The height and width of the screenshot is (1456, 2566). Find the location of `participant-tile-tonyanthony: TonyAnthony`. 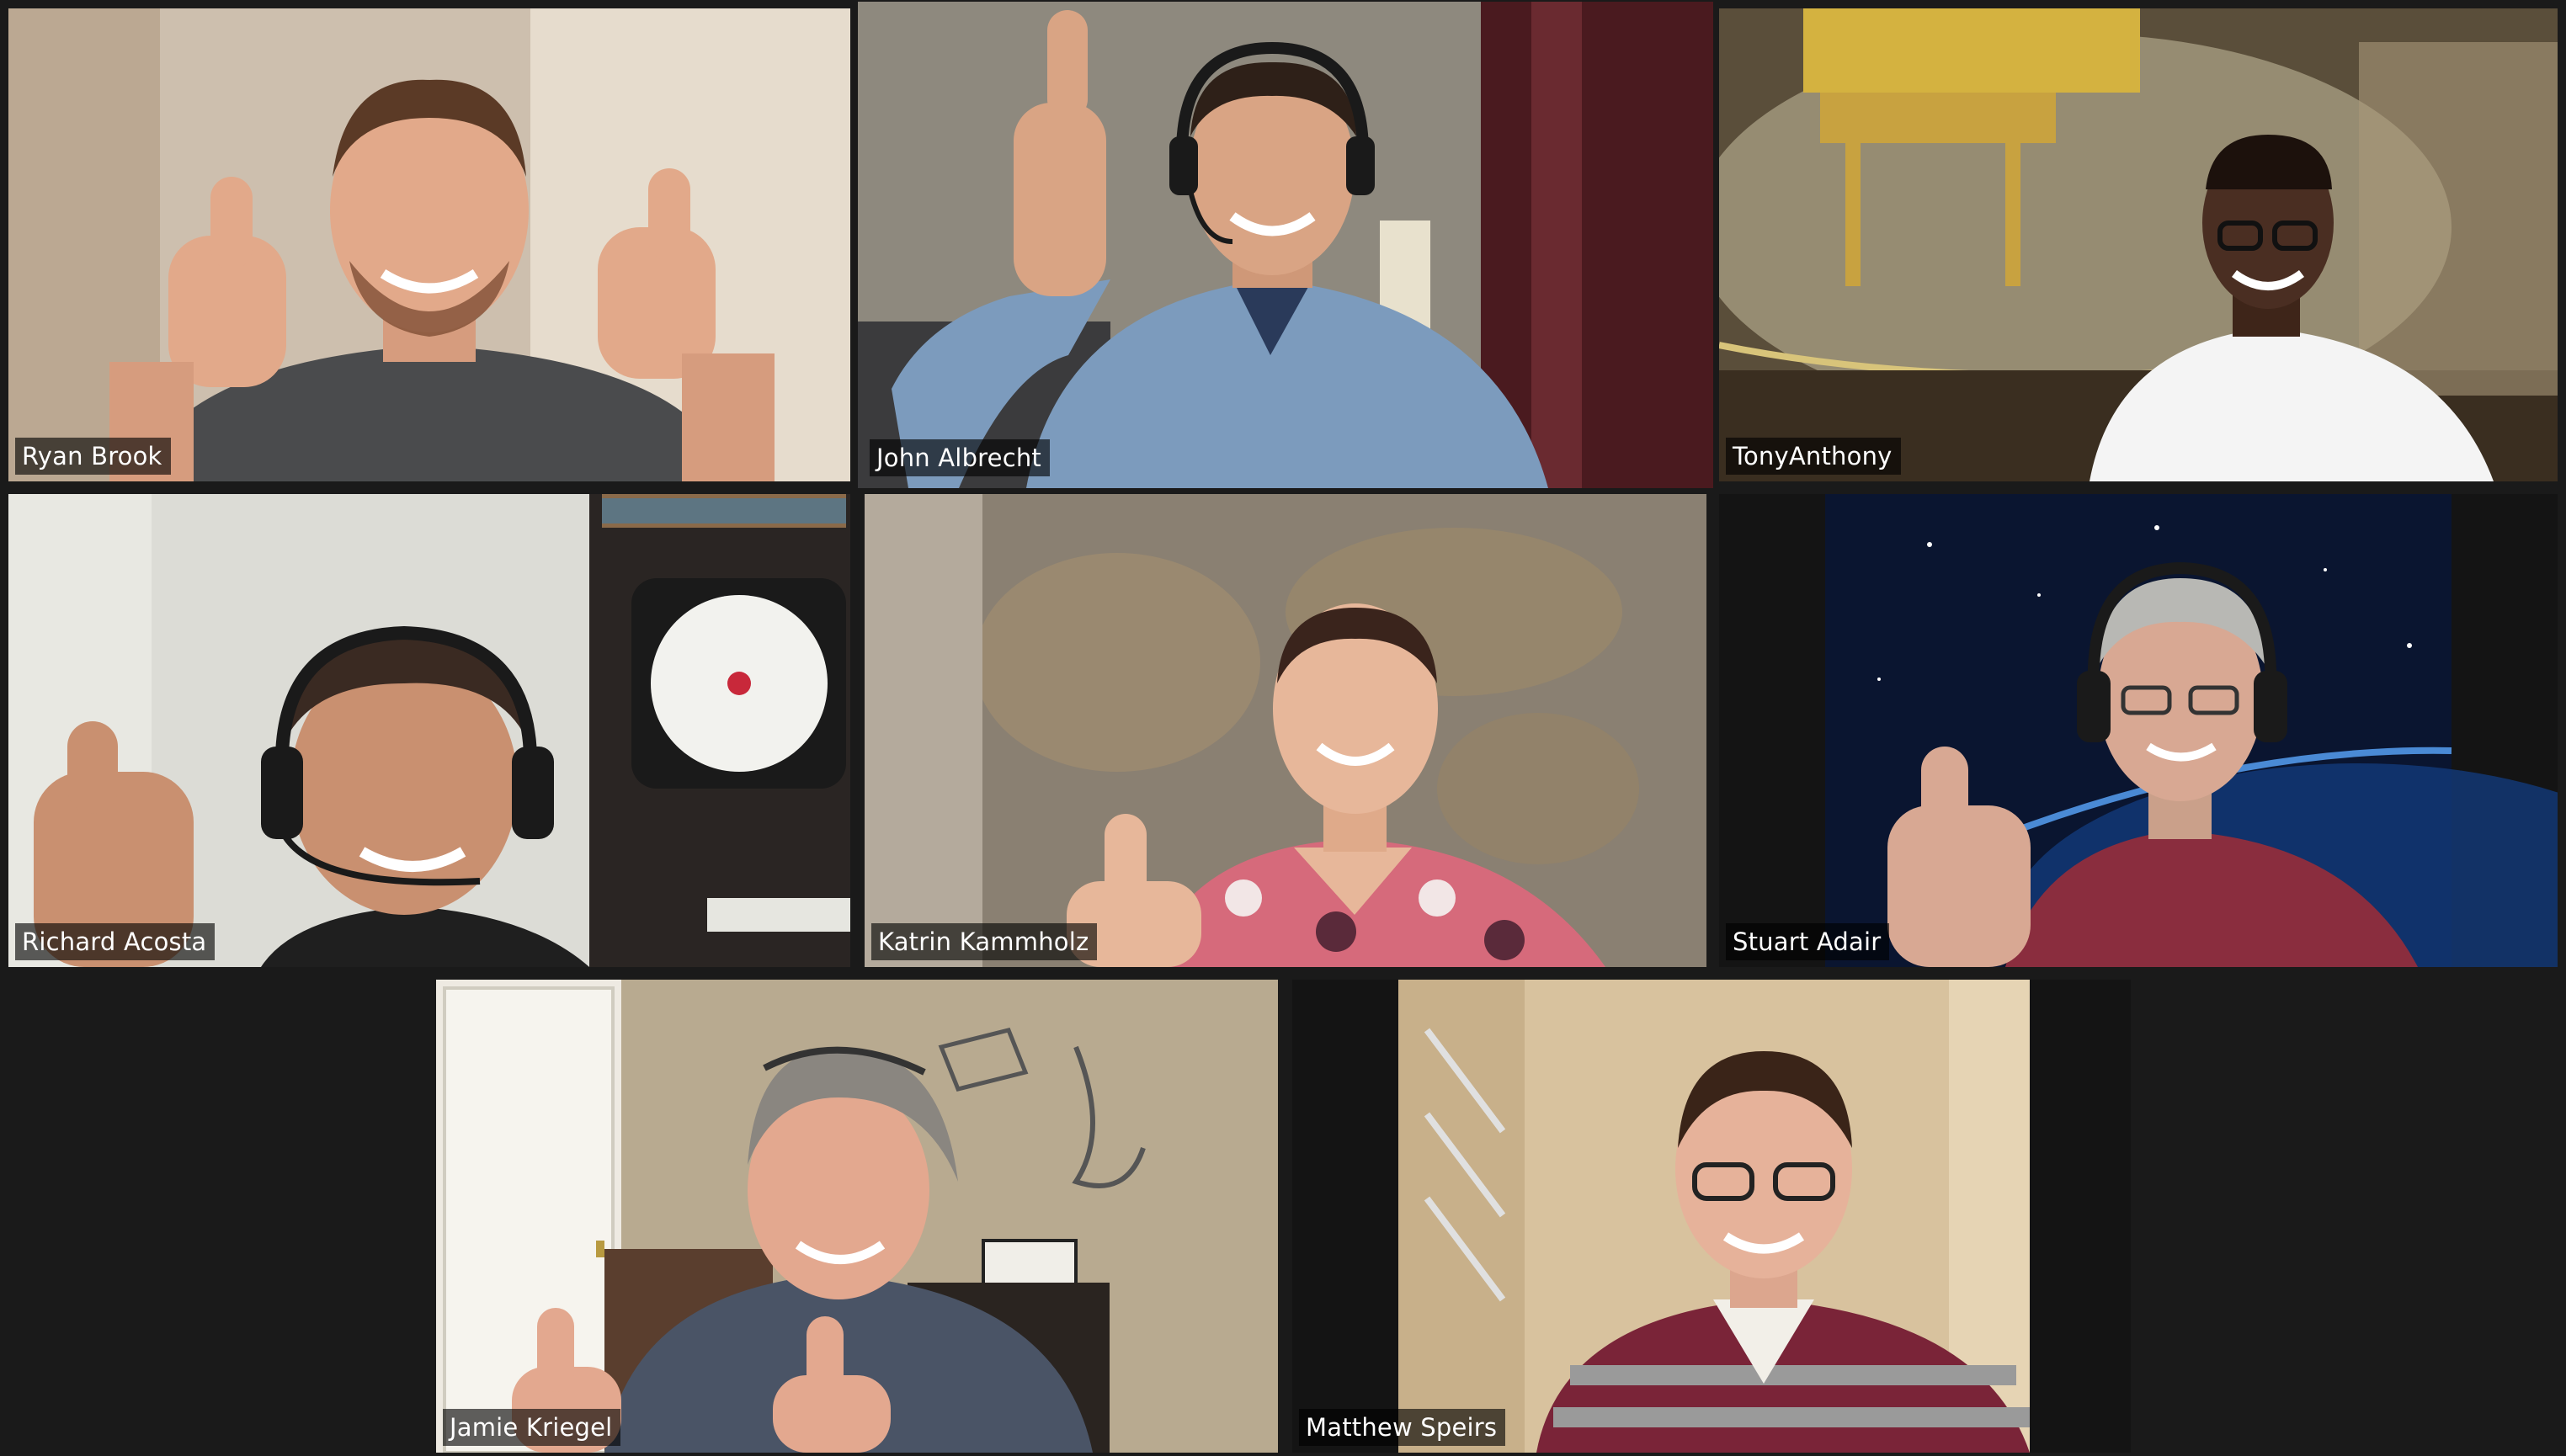

participant-tile-tonyanthony: TonyAnthony is located at coordinates (2138, 244).